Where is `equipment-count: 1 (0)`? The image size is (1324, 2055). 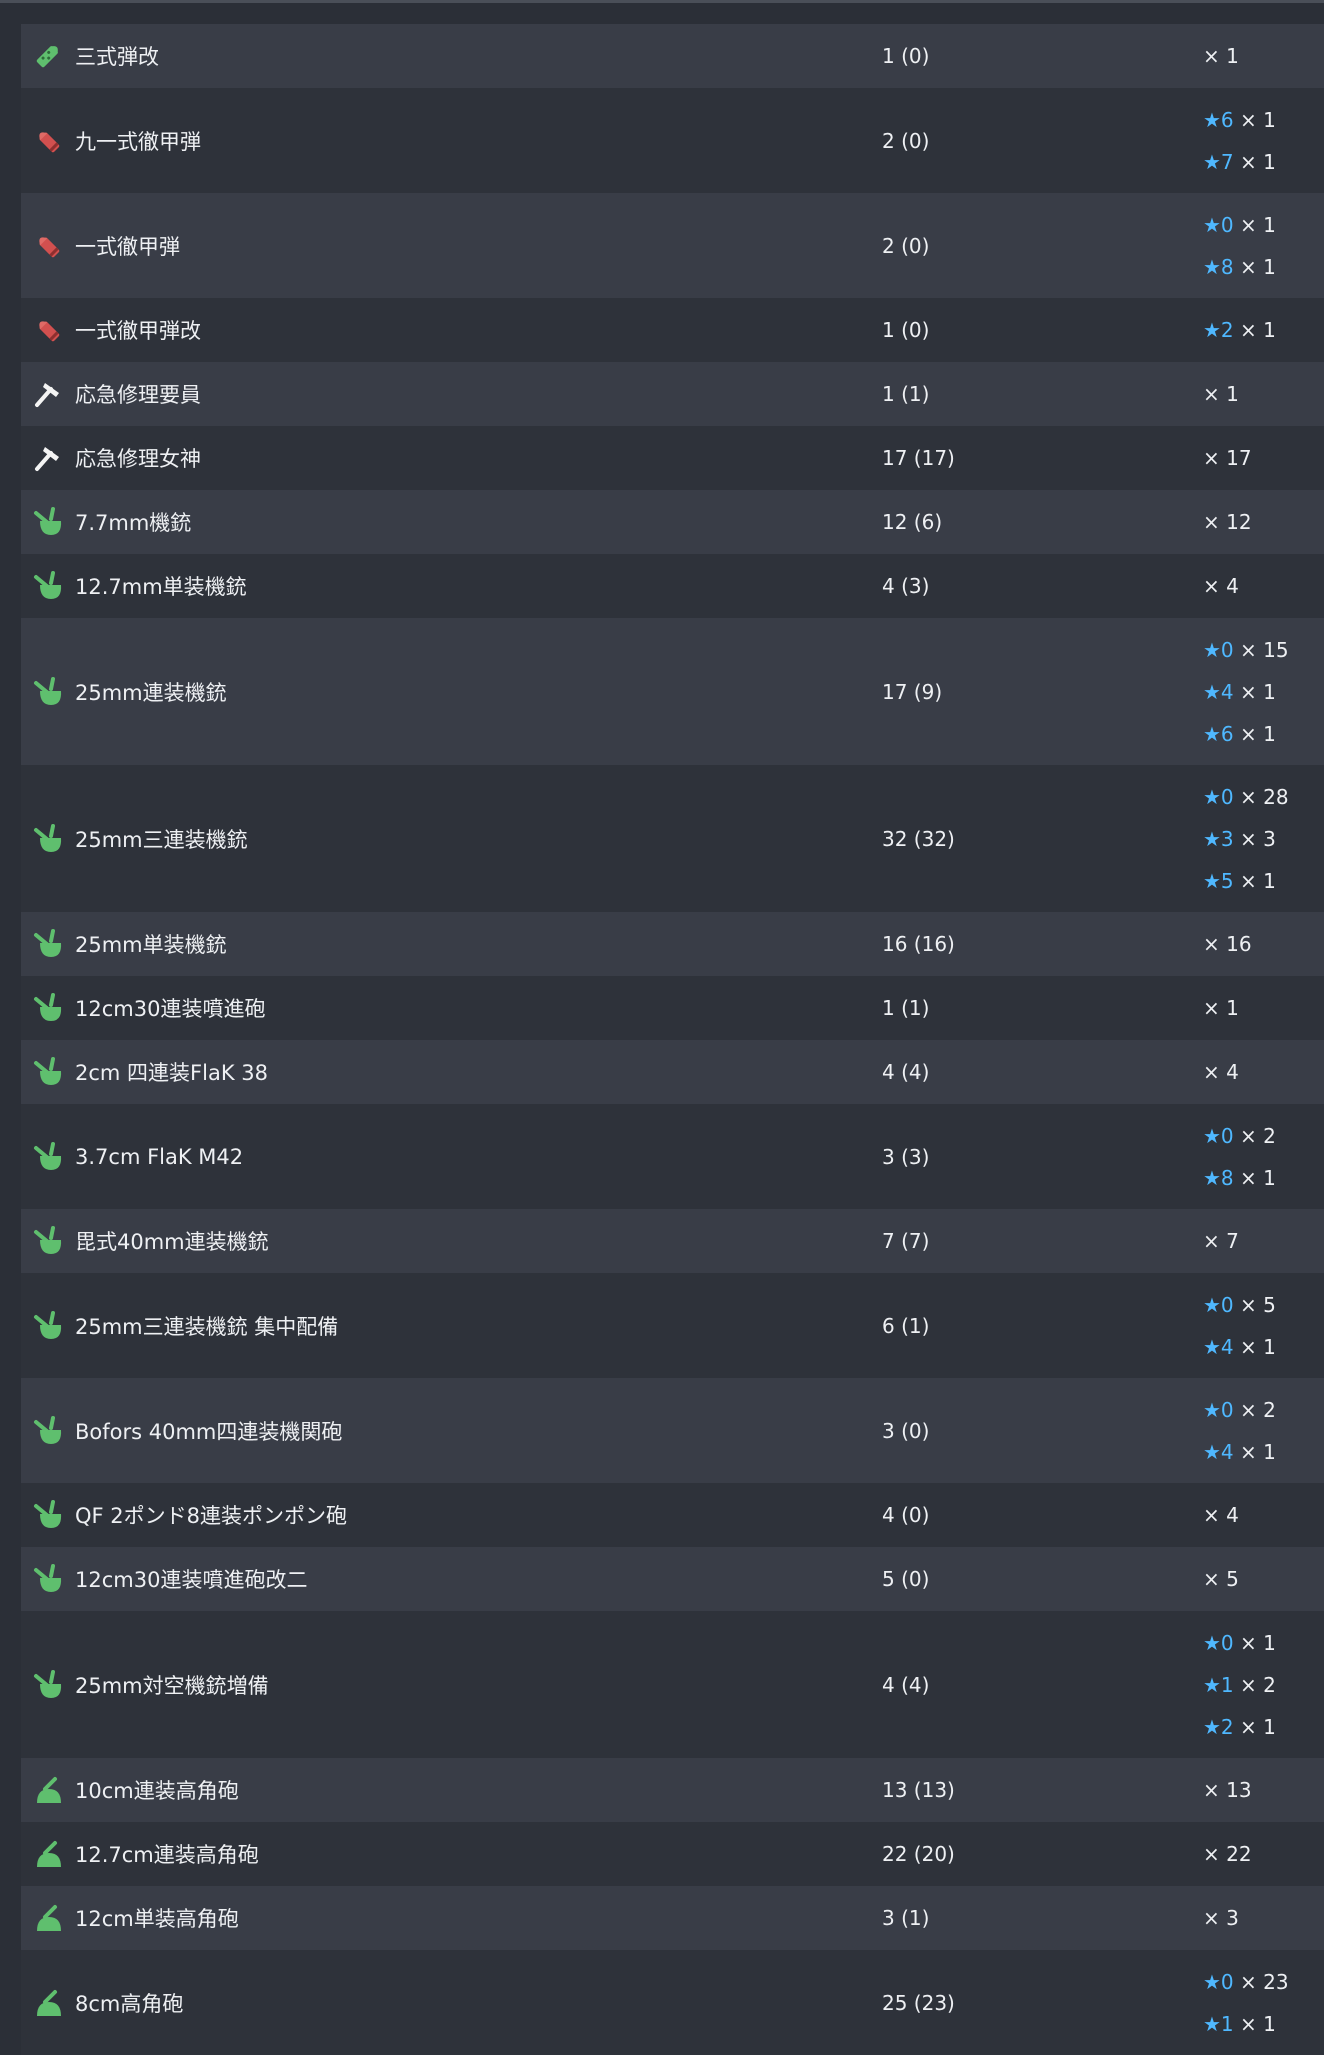 equipment-count: 1 (0) is located at coordinates (906, 56).